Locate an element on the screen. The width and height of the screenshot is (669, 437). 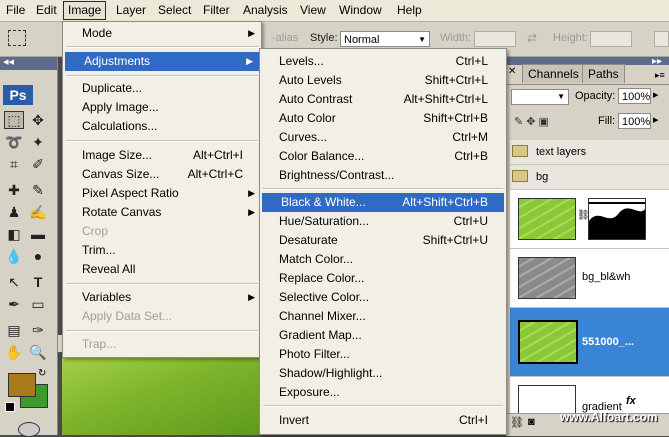
brush-tool-icon: ✎ is located at coordinates (38, 190).